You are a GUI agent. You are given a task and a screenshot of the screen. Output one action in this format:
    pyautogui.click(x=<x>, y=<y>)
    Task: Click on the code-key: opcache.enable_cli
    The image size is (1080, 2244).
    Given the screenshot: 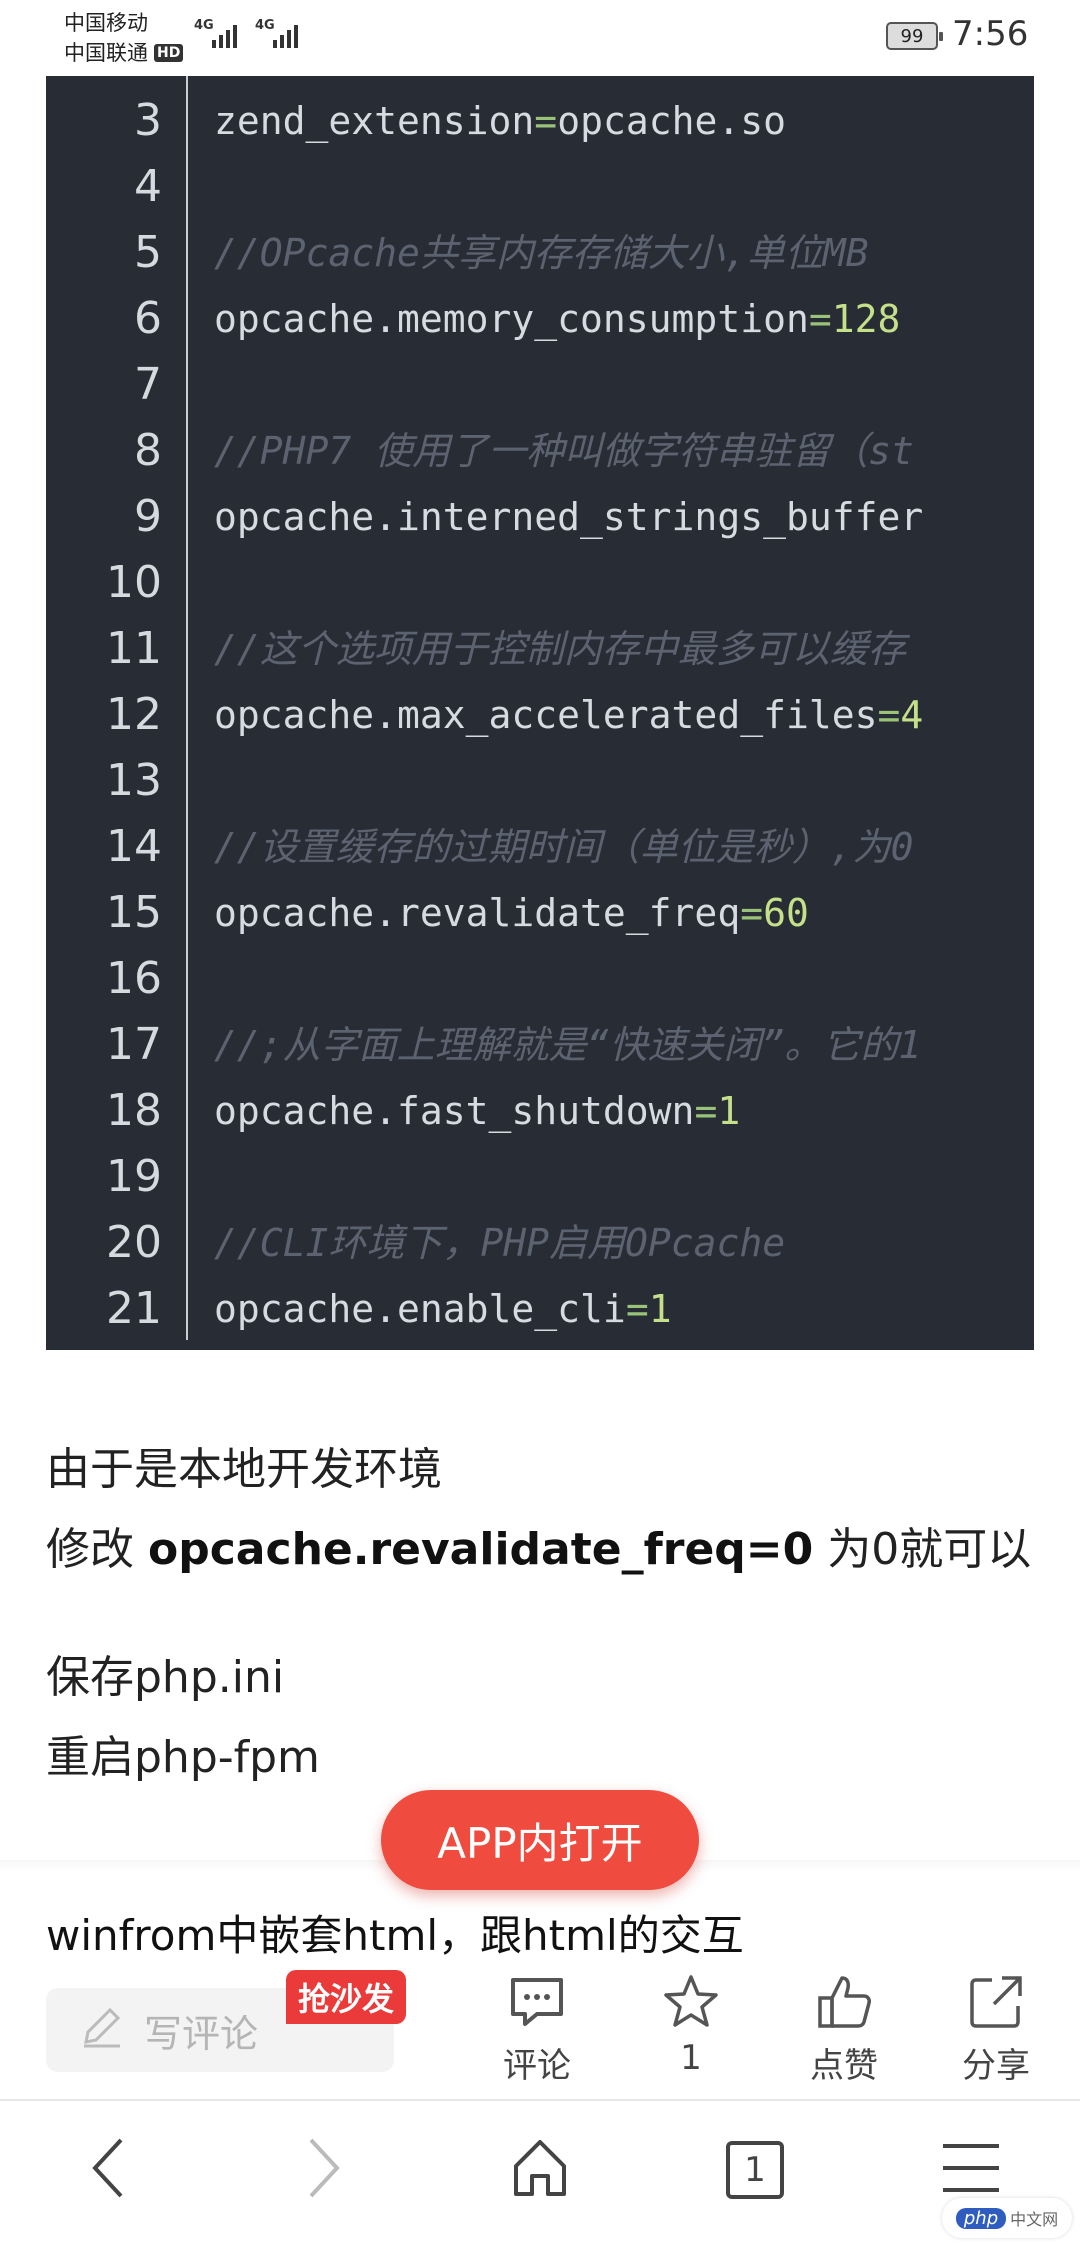 What is the action you would take?
    pyautogui.click(x=420, y=1309)
    